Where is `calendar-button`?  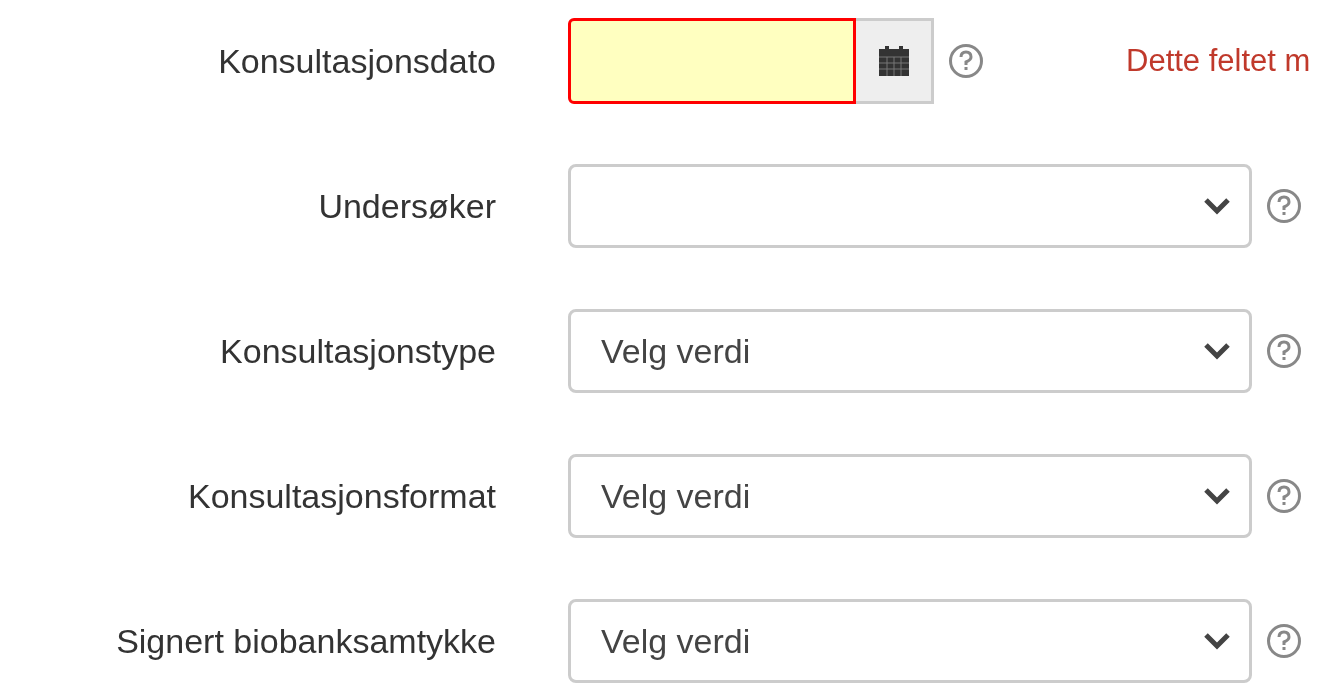
calendar-button is located at coordinates (895, 61).